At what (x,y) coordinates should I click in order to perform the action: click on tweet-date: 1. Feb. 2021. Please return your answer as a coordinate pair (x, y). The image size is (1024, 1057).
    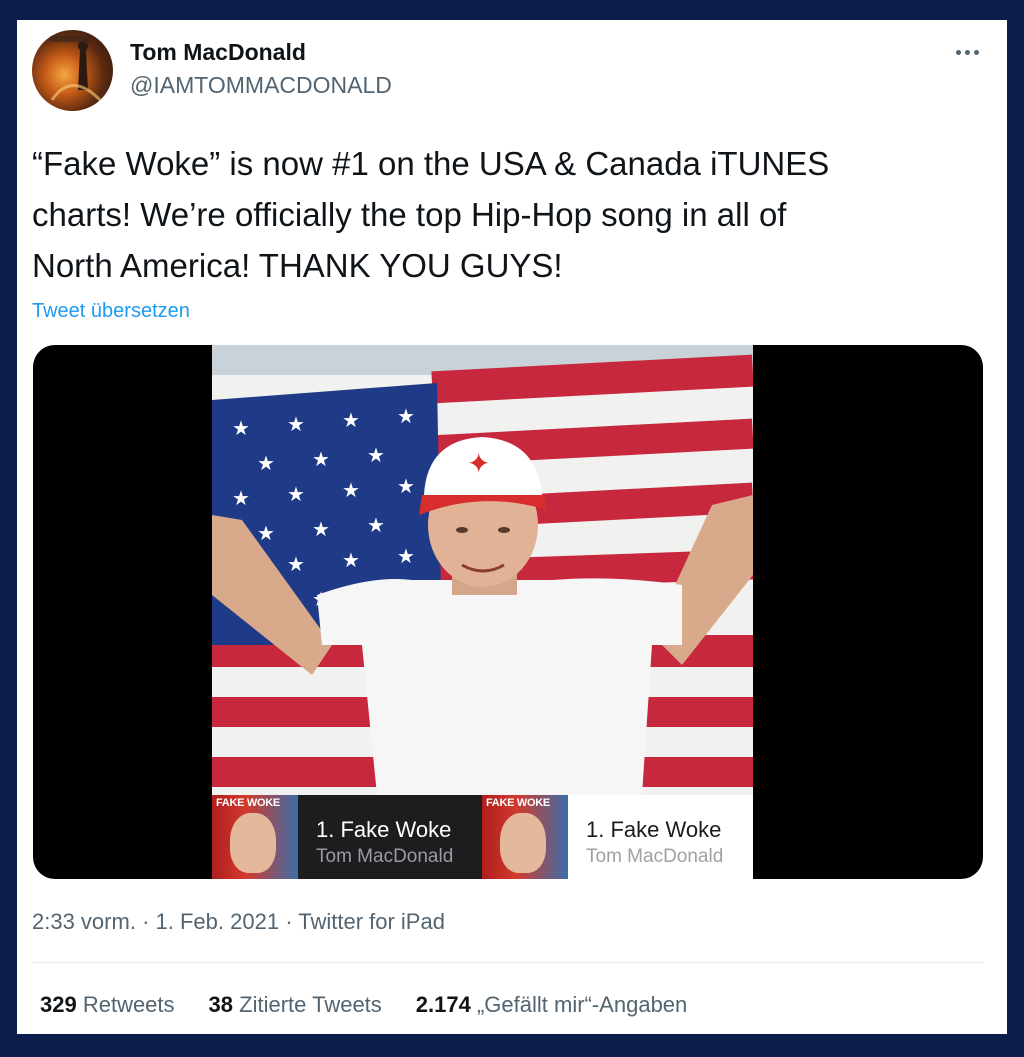
    Looking at the image, I should click on (218, 921).